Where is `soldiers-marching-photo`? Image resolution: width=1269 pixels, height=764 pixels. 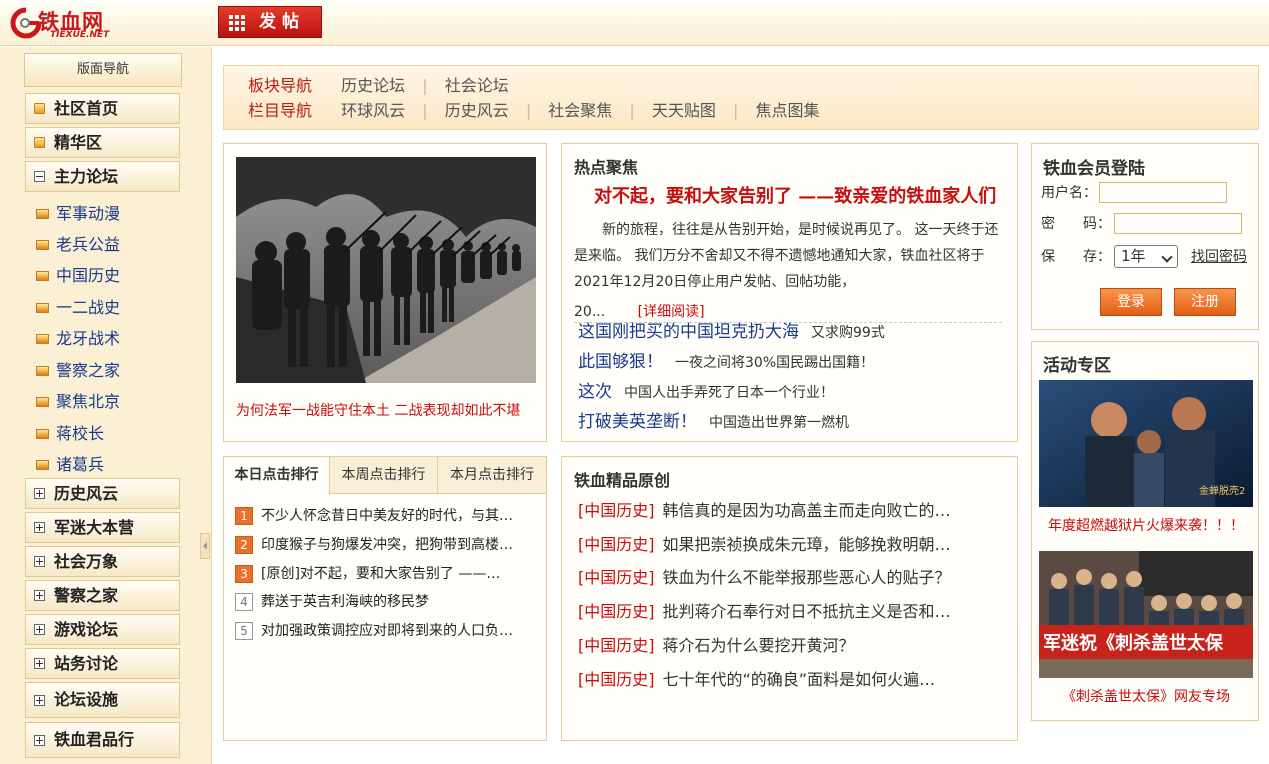 soldiers-marching-photo is located at coordinates (386, 270).